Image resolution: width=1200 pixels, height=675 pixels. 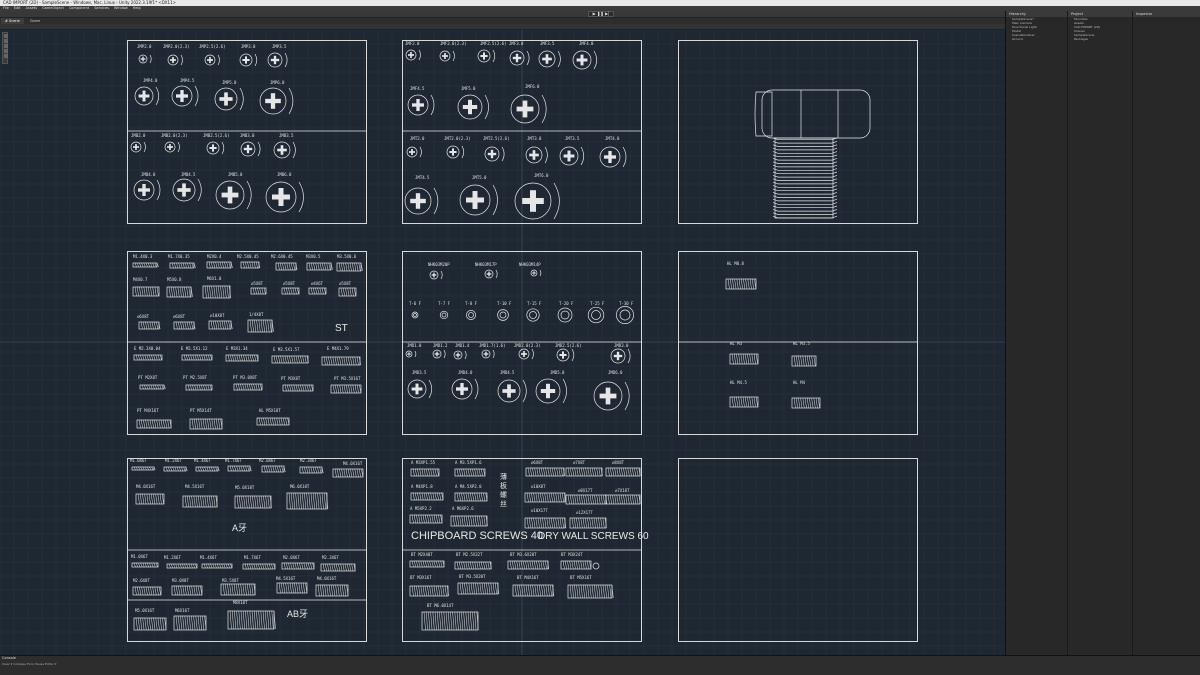 I want to click on project-item: Packages, so click(x=1100, y=39).